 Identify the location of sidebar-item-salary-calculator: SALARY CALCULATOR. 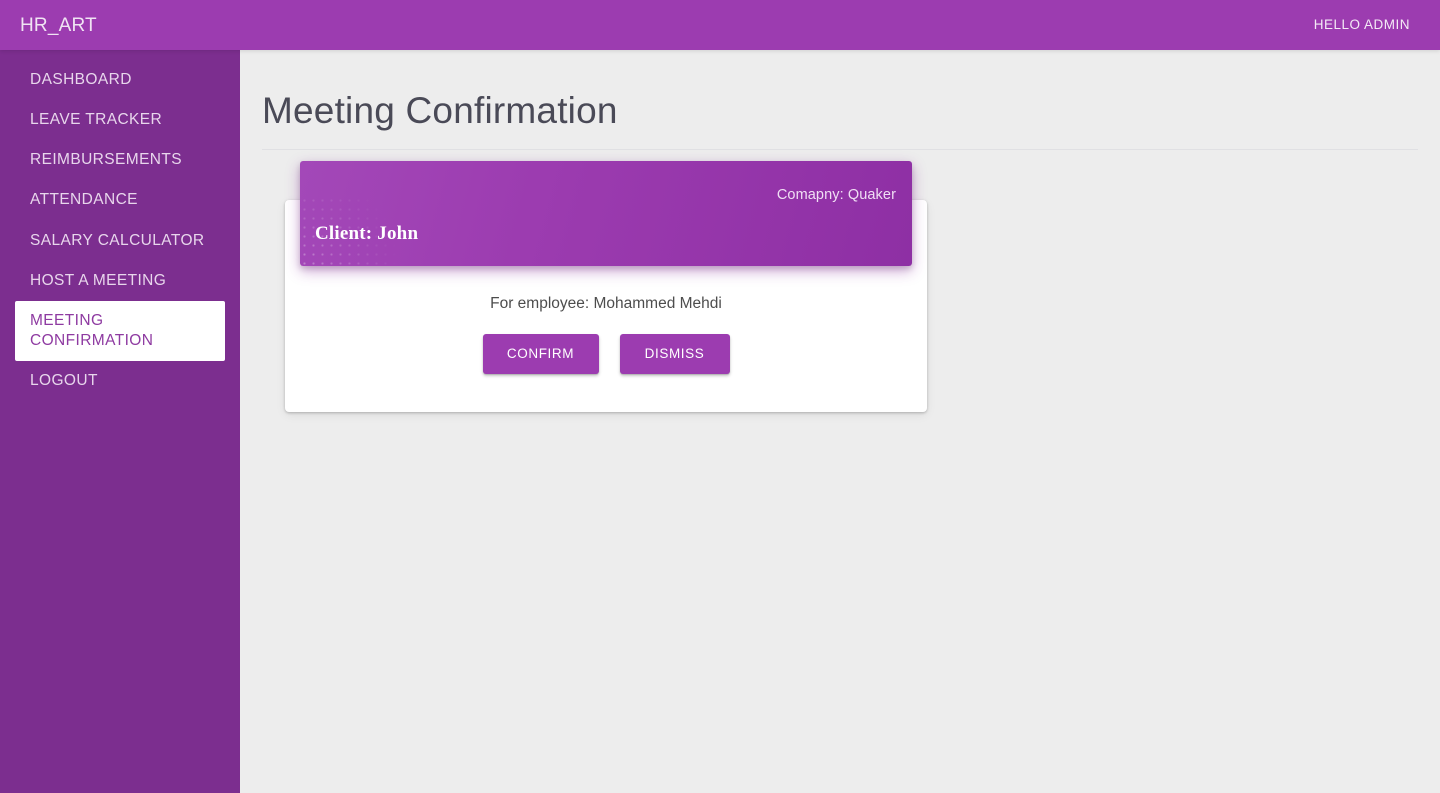
(120, 241).